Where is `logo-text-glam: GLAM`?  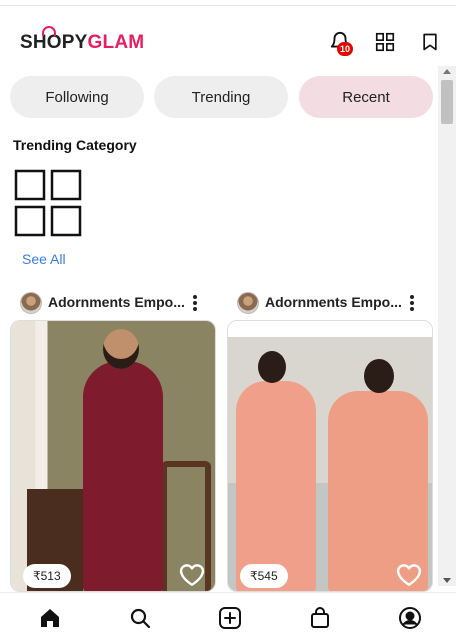 logo-text-glam: GLAM is located at coordinates (116, 42).